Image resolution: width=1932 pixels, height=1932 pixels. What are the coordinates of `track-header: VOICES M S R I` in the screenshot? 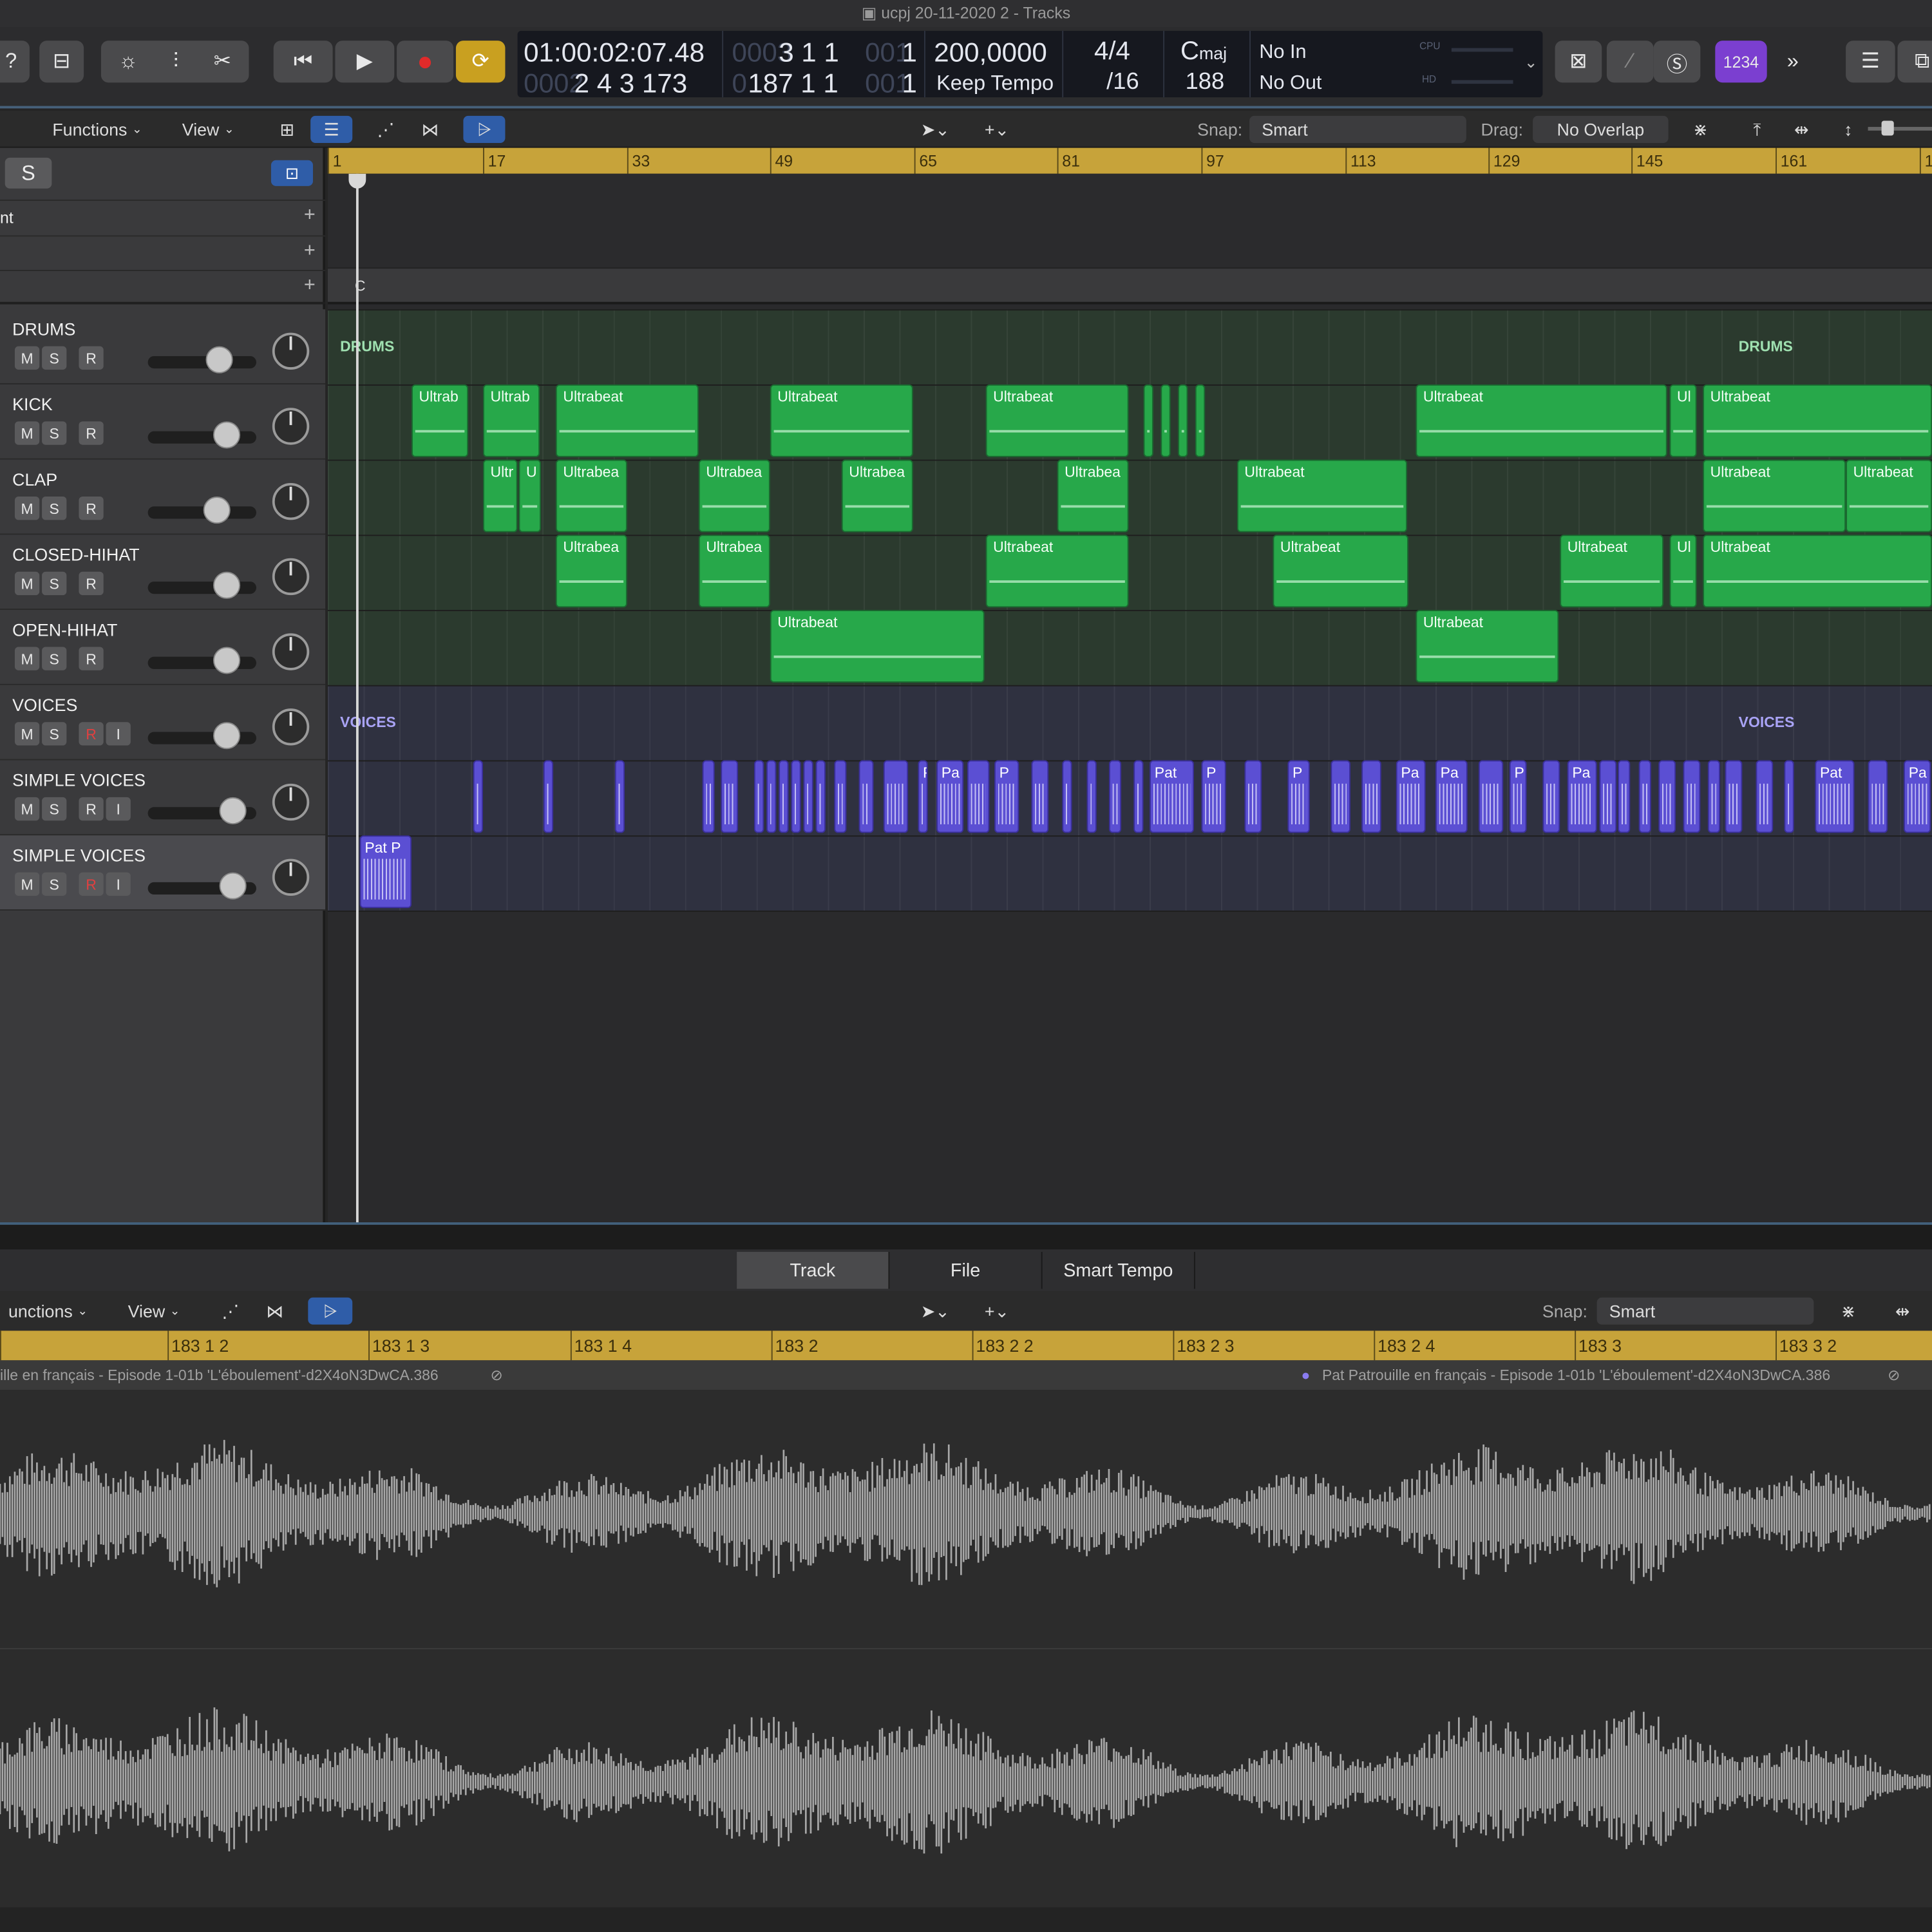 It's located at (163, 723).